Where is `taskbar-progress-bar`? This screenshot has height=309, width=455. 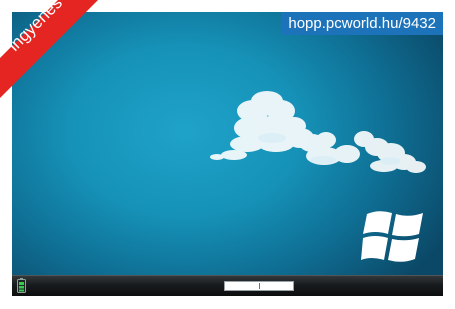 taskbar-progress-bar is located at coordinates (259, 286).